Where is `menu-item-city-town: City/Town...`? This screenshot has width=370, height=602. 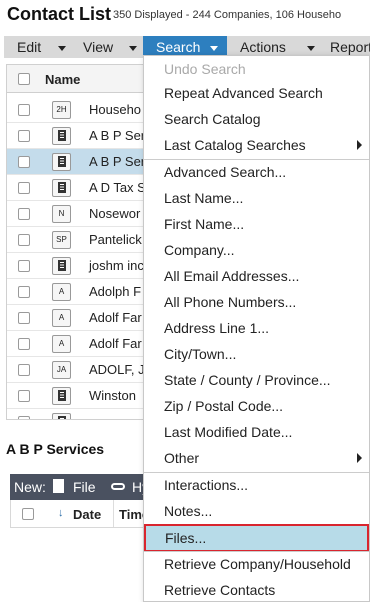
menu-item-city-town: City/Town... is located at coordinates (256, 354).